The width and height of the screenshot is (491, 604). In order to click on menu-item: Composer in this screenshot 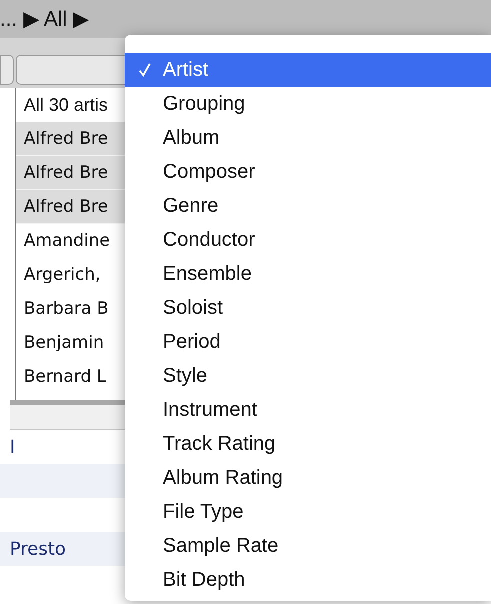, I will do `click(308, 172)`.